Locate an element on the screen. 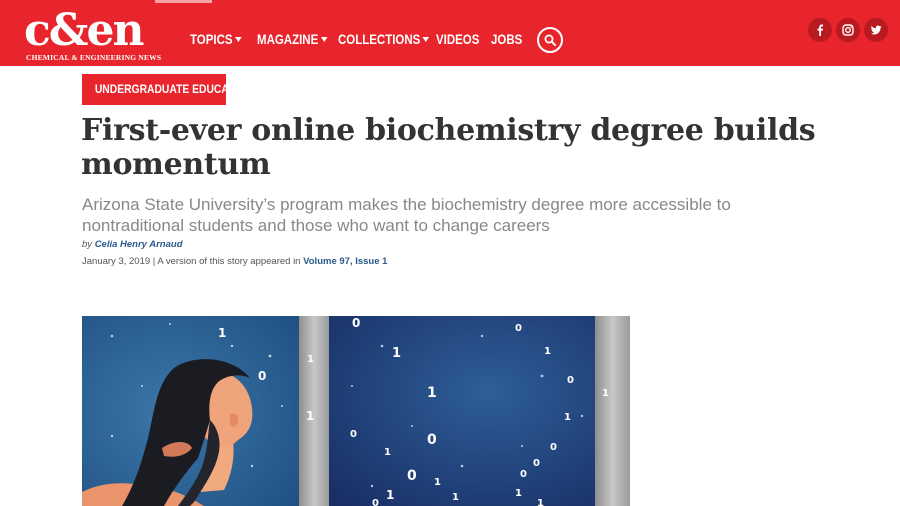 The height and width of the screenshot is (506, 900). nav-jobs-label: JOBS is located at coordinates (507, 39).